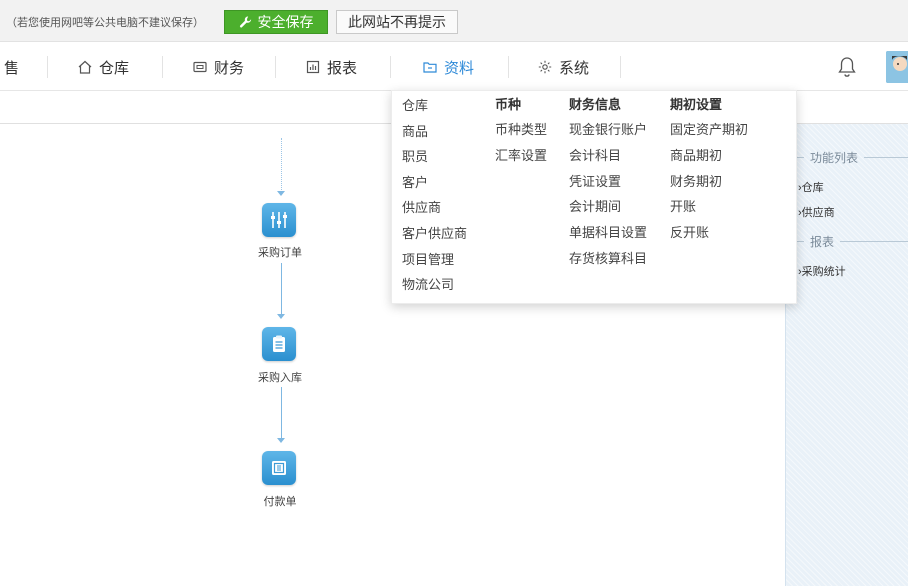 The width and height of the screenshot is (908, 586). What do you see at coordinates (428, 283) in the screenshot?
I see `menu-item-logistics: 物流公司` at bounding box center [428, 283].